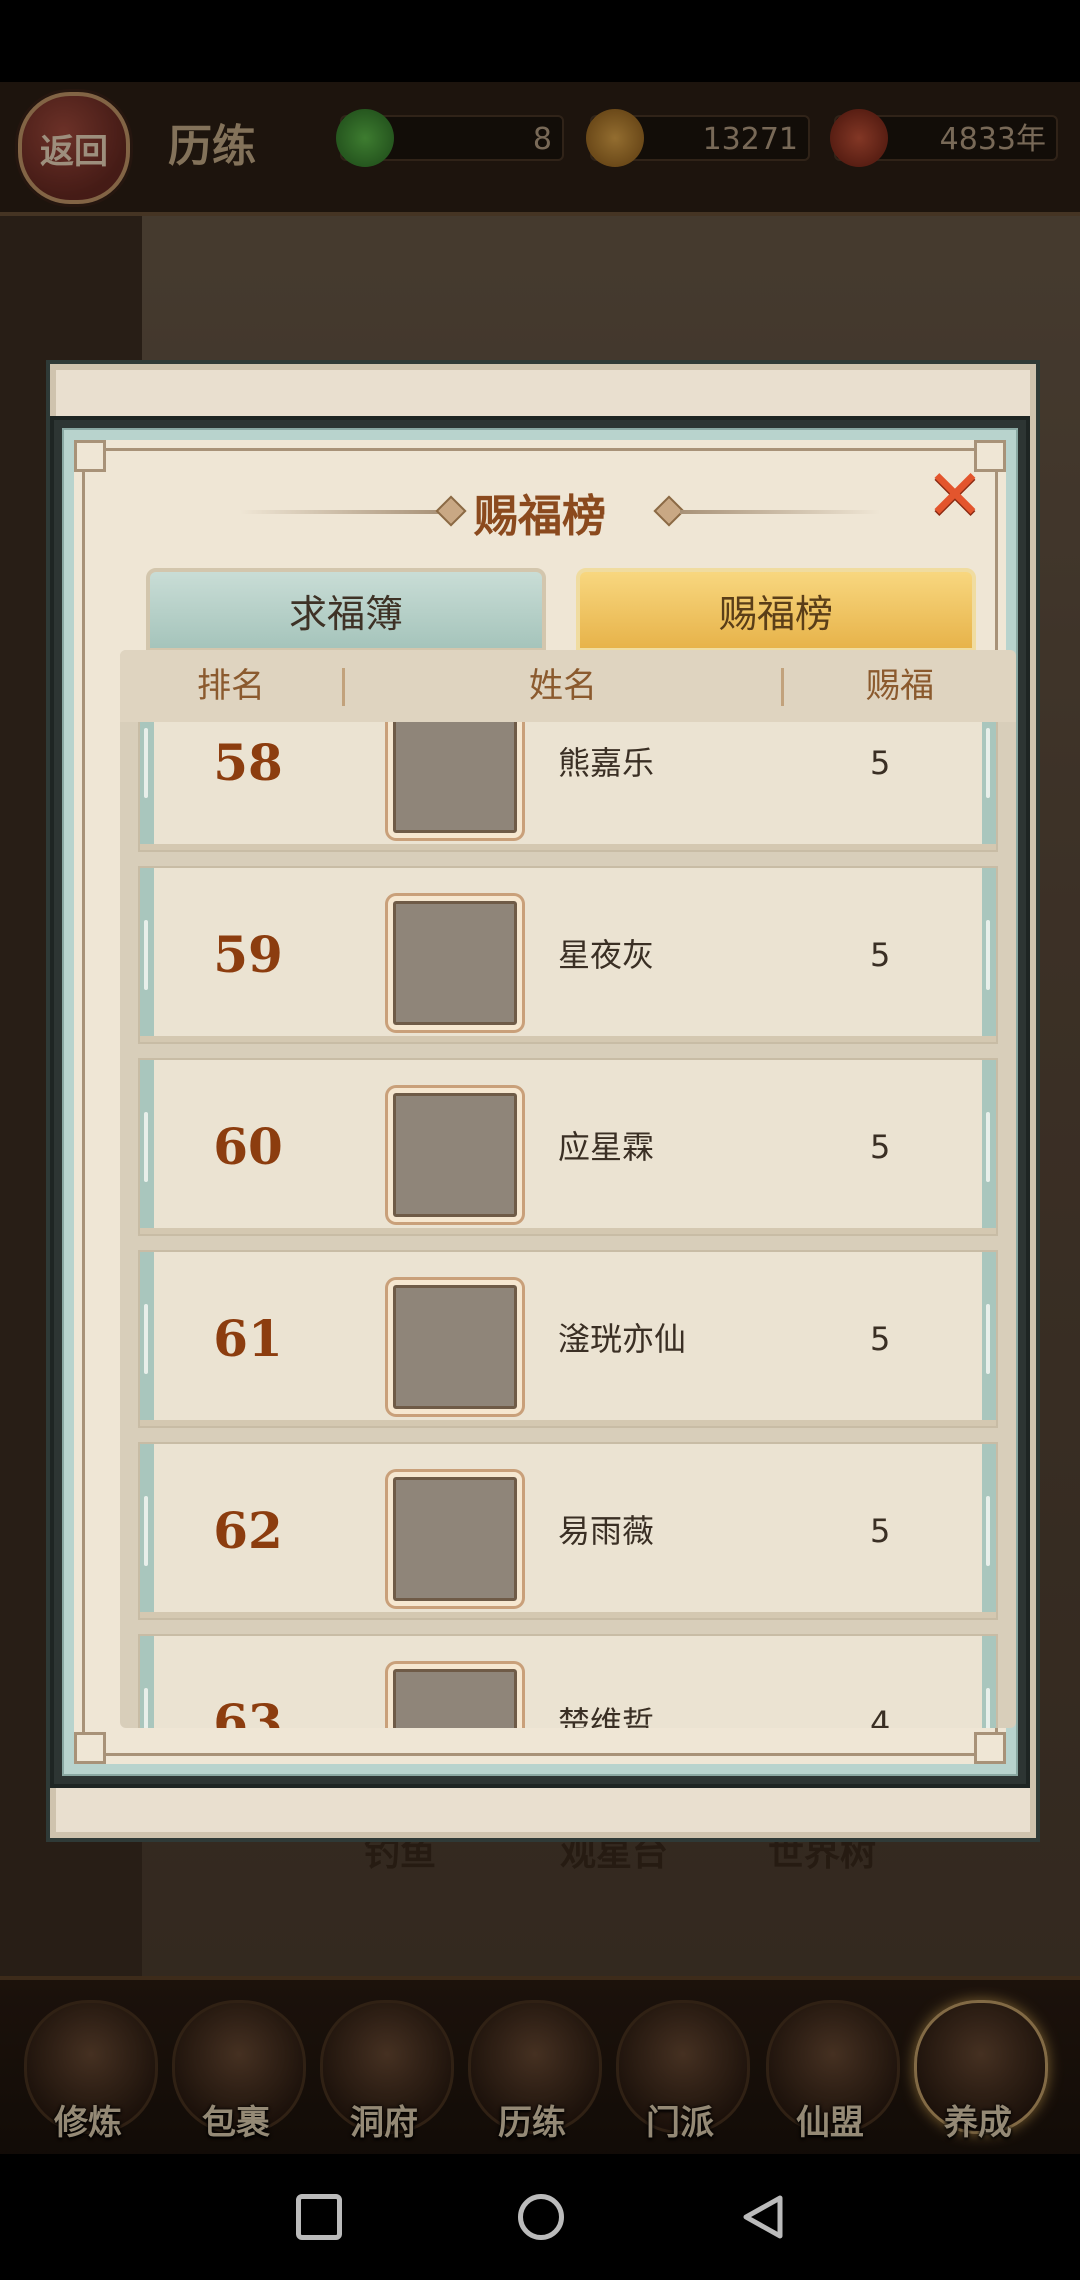 This screenshot has height=2280, width=1080. Describe the element at coordinates (248, 954) in the screenshot. I see `rank-number: 59` at that location.